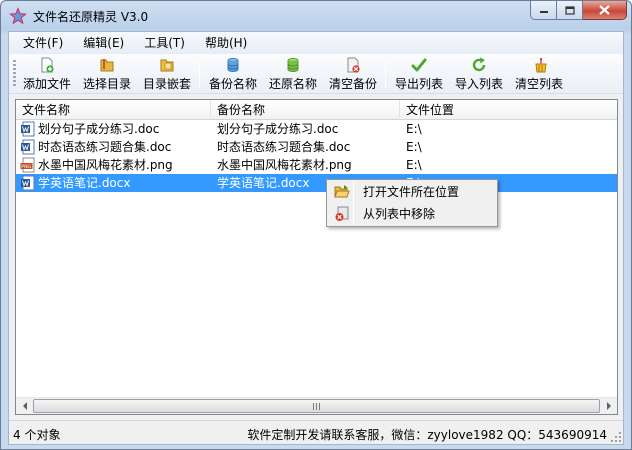 The image size is (632, 450). I want to click on import-list-button: 导入列表, so click(479, 74).